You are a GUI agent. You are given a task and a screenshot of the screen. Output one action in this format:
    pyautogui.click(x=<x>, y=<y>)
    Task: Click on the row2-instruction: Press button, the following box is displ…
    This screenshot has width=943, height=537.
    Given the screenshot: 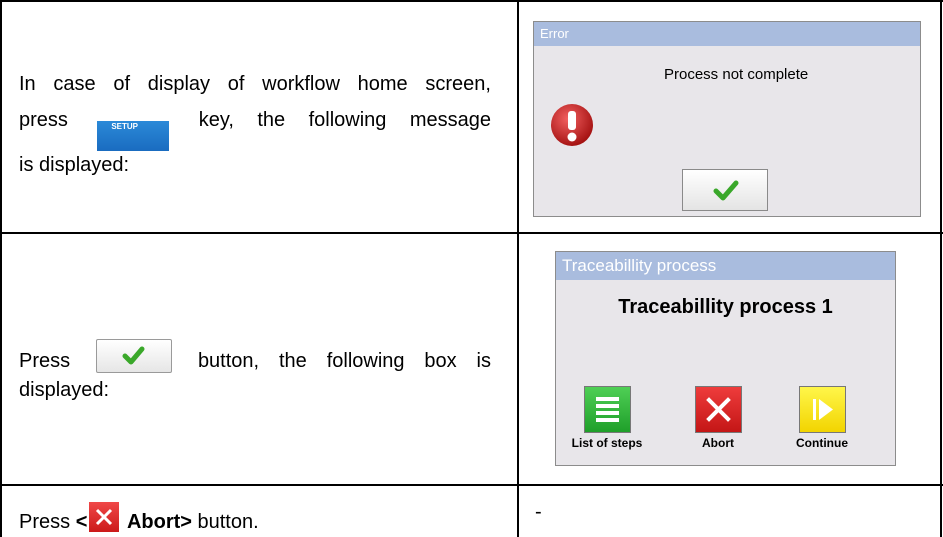 What is the action you would take?
    pyautogui.click(x=255, y=372)
    